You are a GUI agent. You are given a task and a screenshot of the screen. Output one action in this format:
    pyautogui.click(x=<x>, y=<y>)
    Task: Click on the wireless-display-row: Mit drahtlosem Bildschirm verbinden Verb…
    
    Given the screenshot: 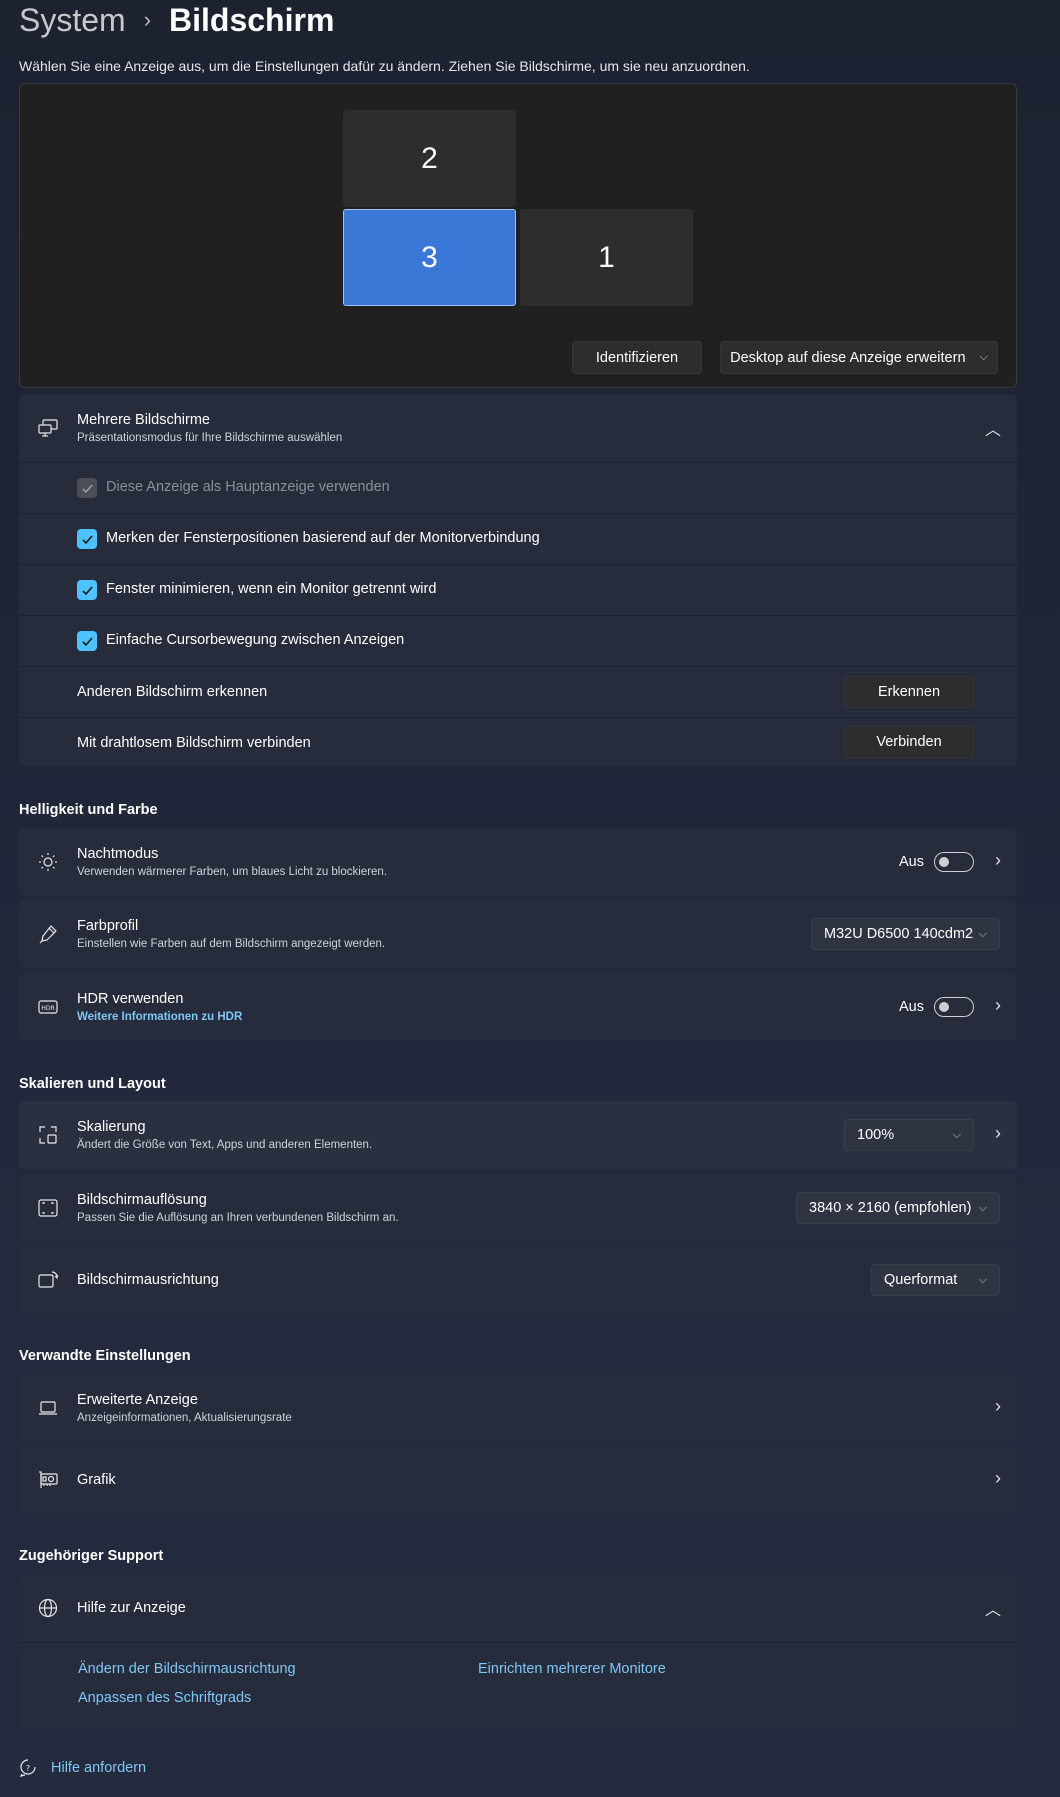 What is the action you would take?
    pyautogui.click(x=518, y=741)
    